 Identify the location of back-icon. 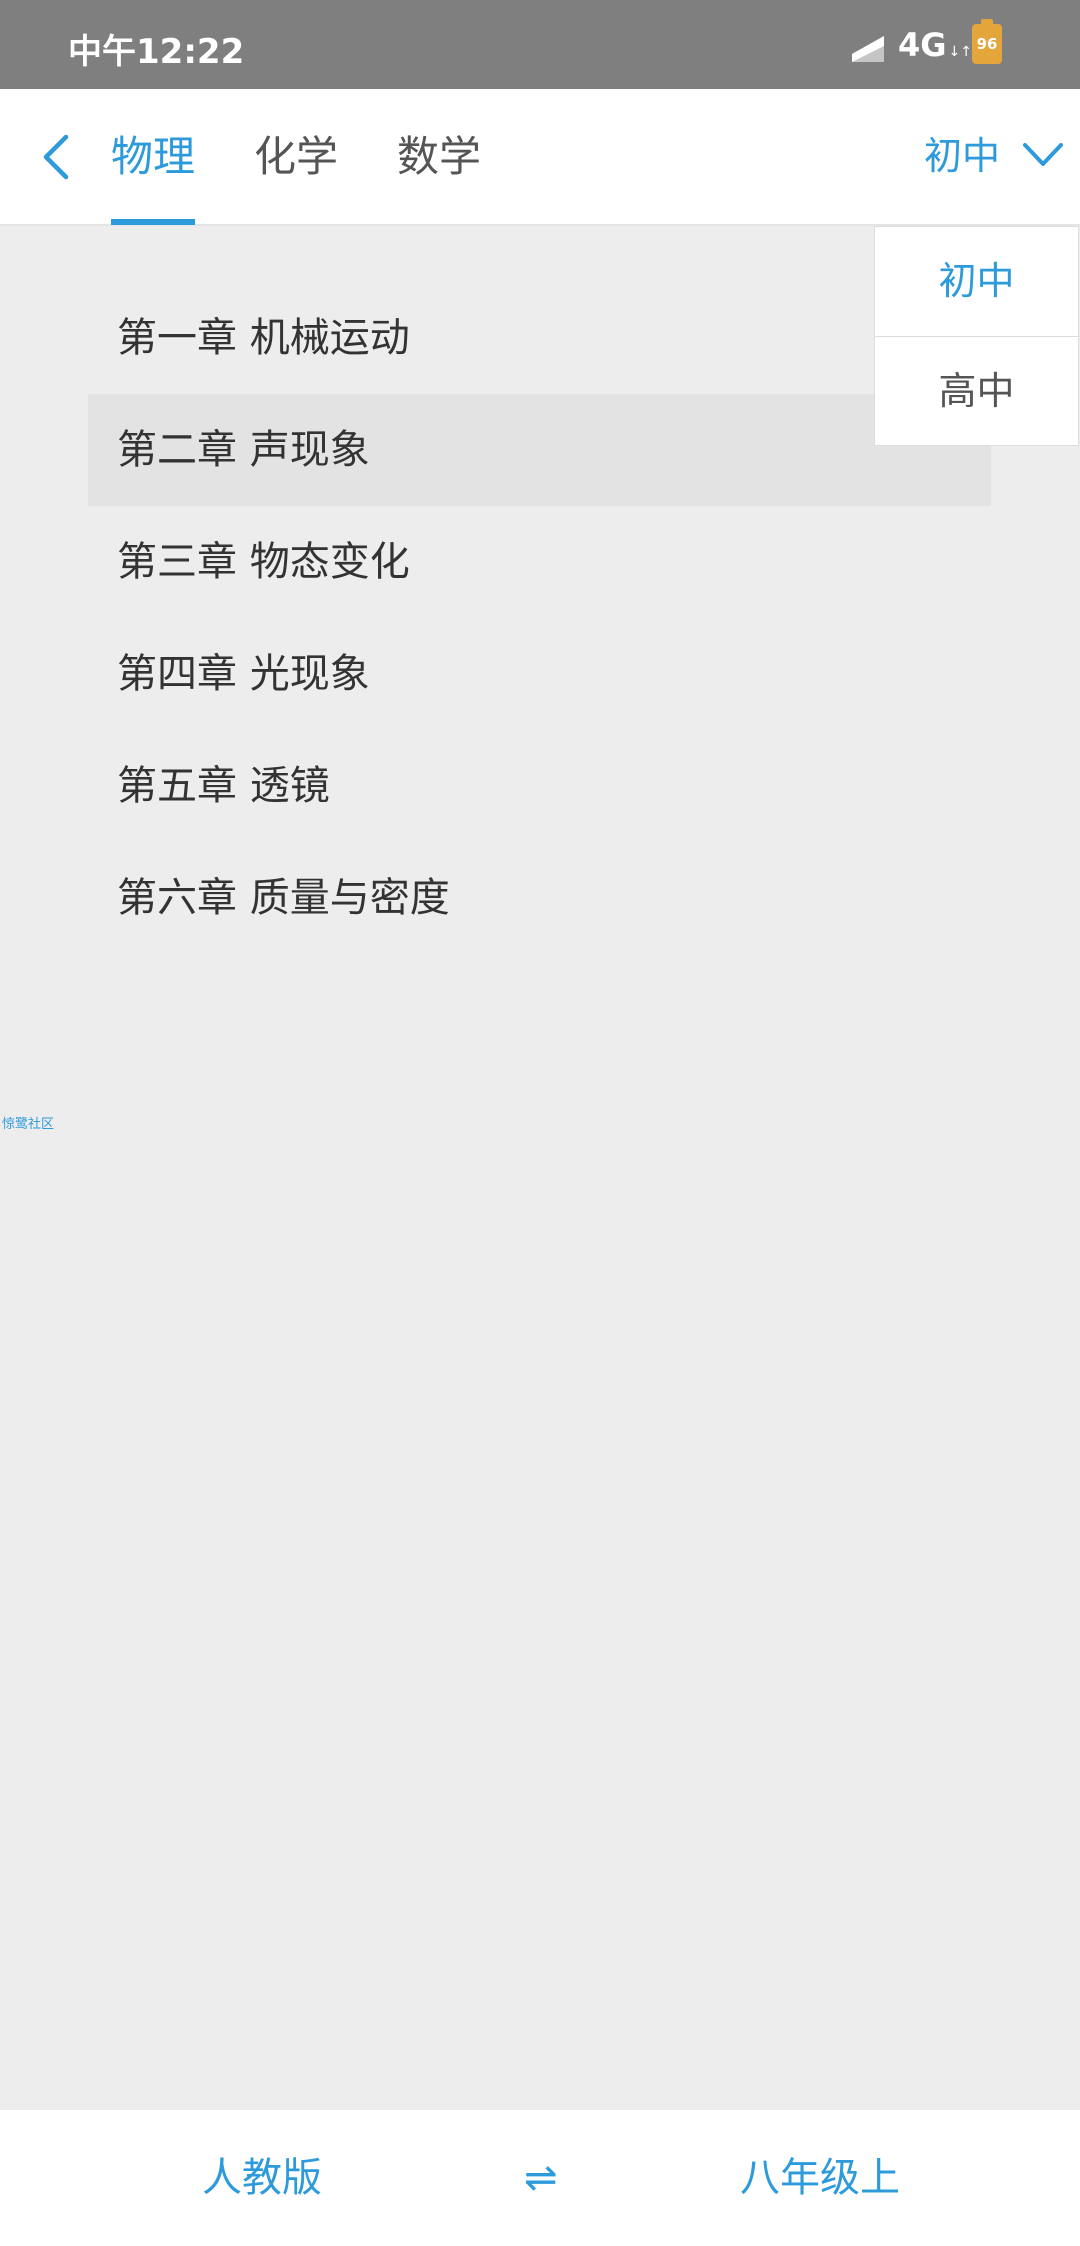
(56, 157).